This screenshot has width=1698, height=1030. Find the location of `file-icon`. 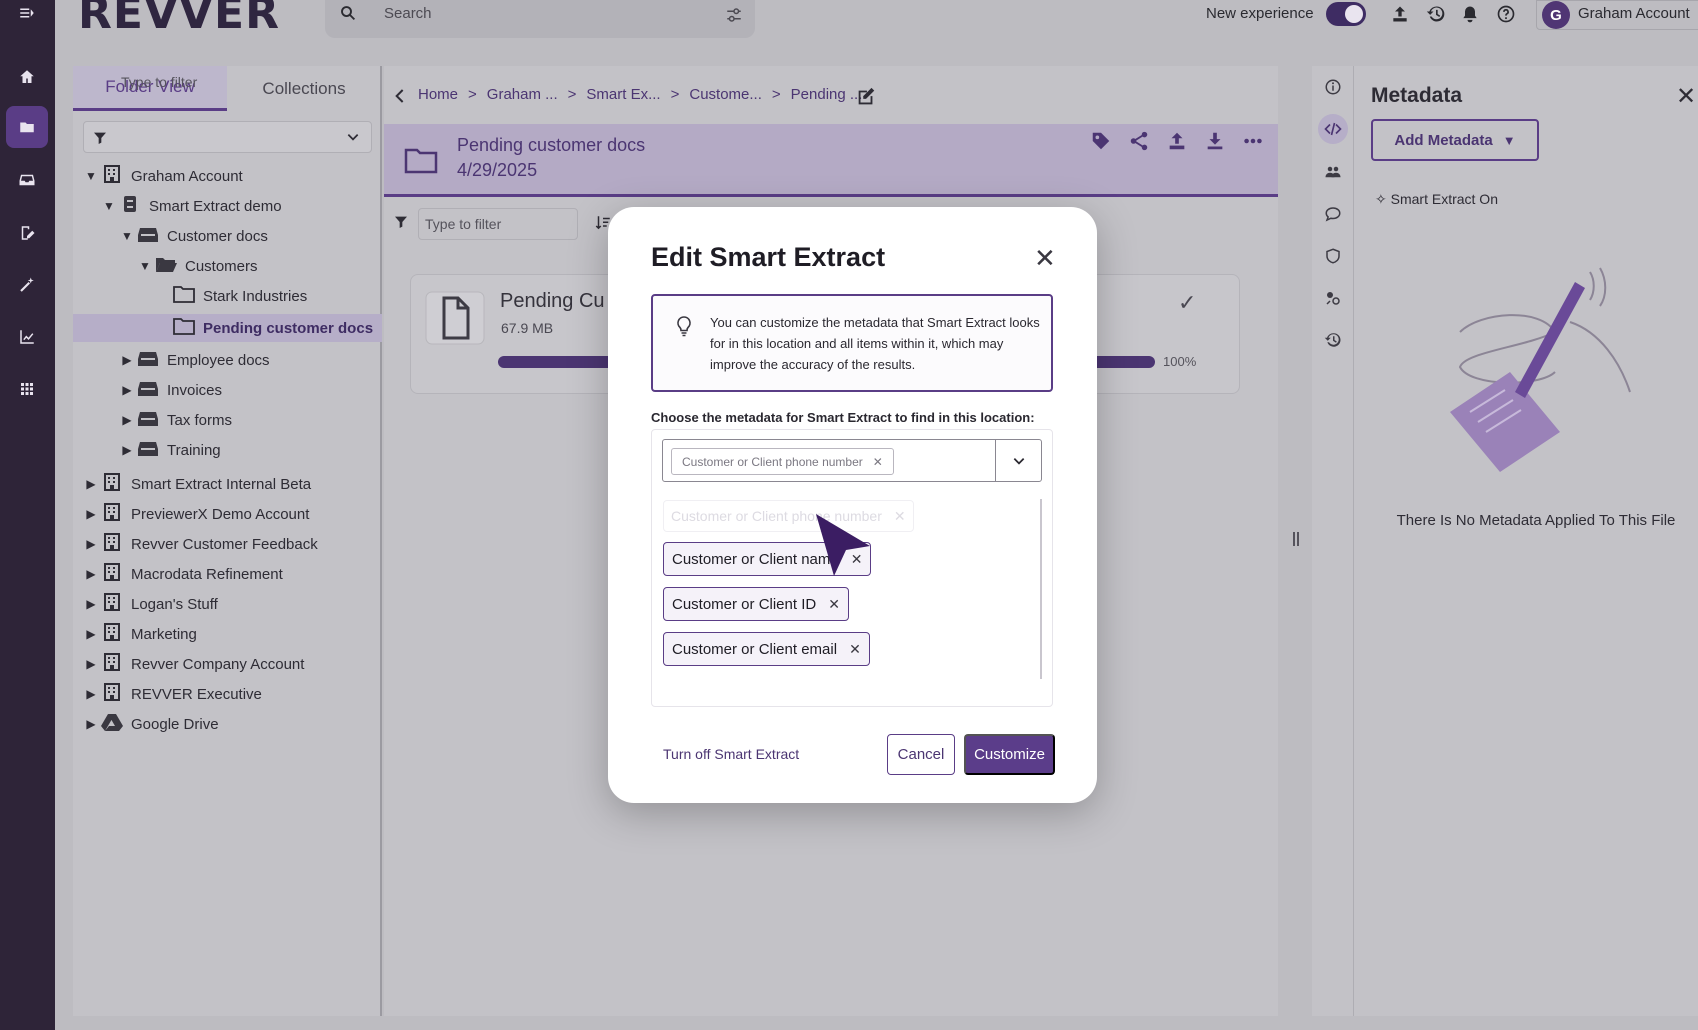

file-icon is located at coordinates (455, 318).